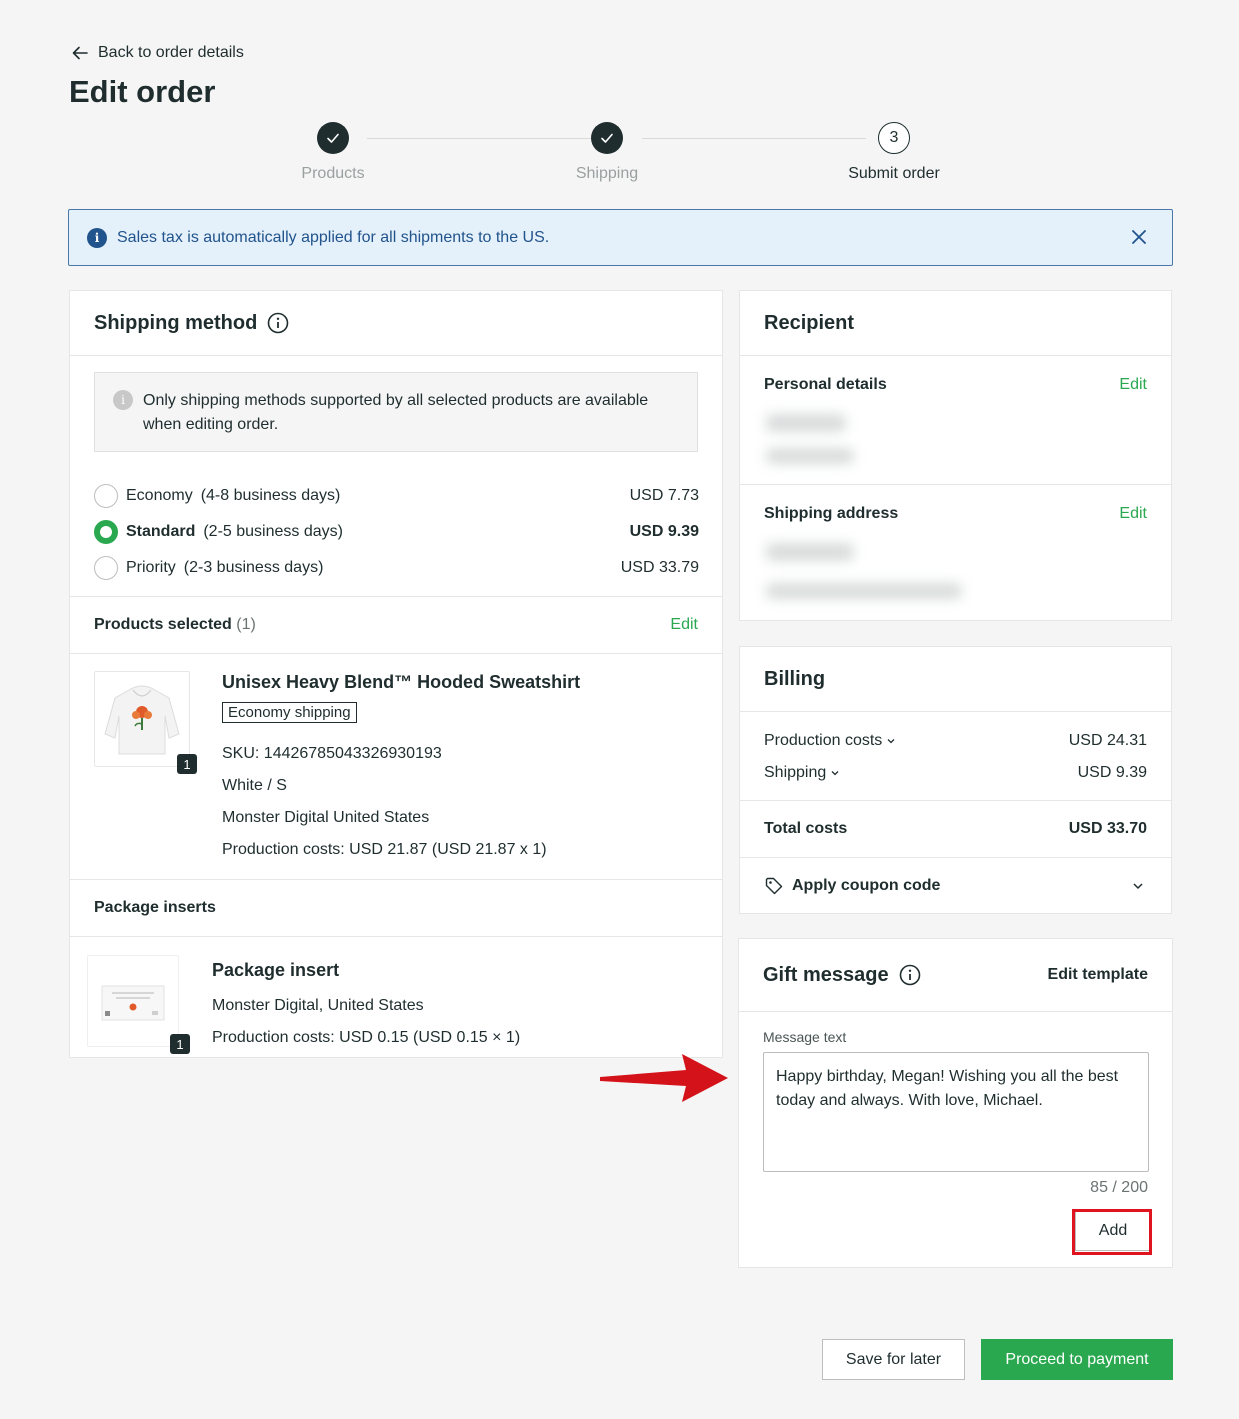 The image size is (1239, 1419). Describe the element at coordinates (684, 625) in the screenshot. I see `edit-products-link: Edit` at that location.